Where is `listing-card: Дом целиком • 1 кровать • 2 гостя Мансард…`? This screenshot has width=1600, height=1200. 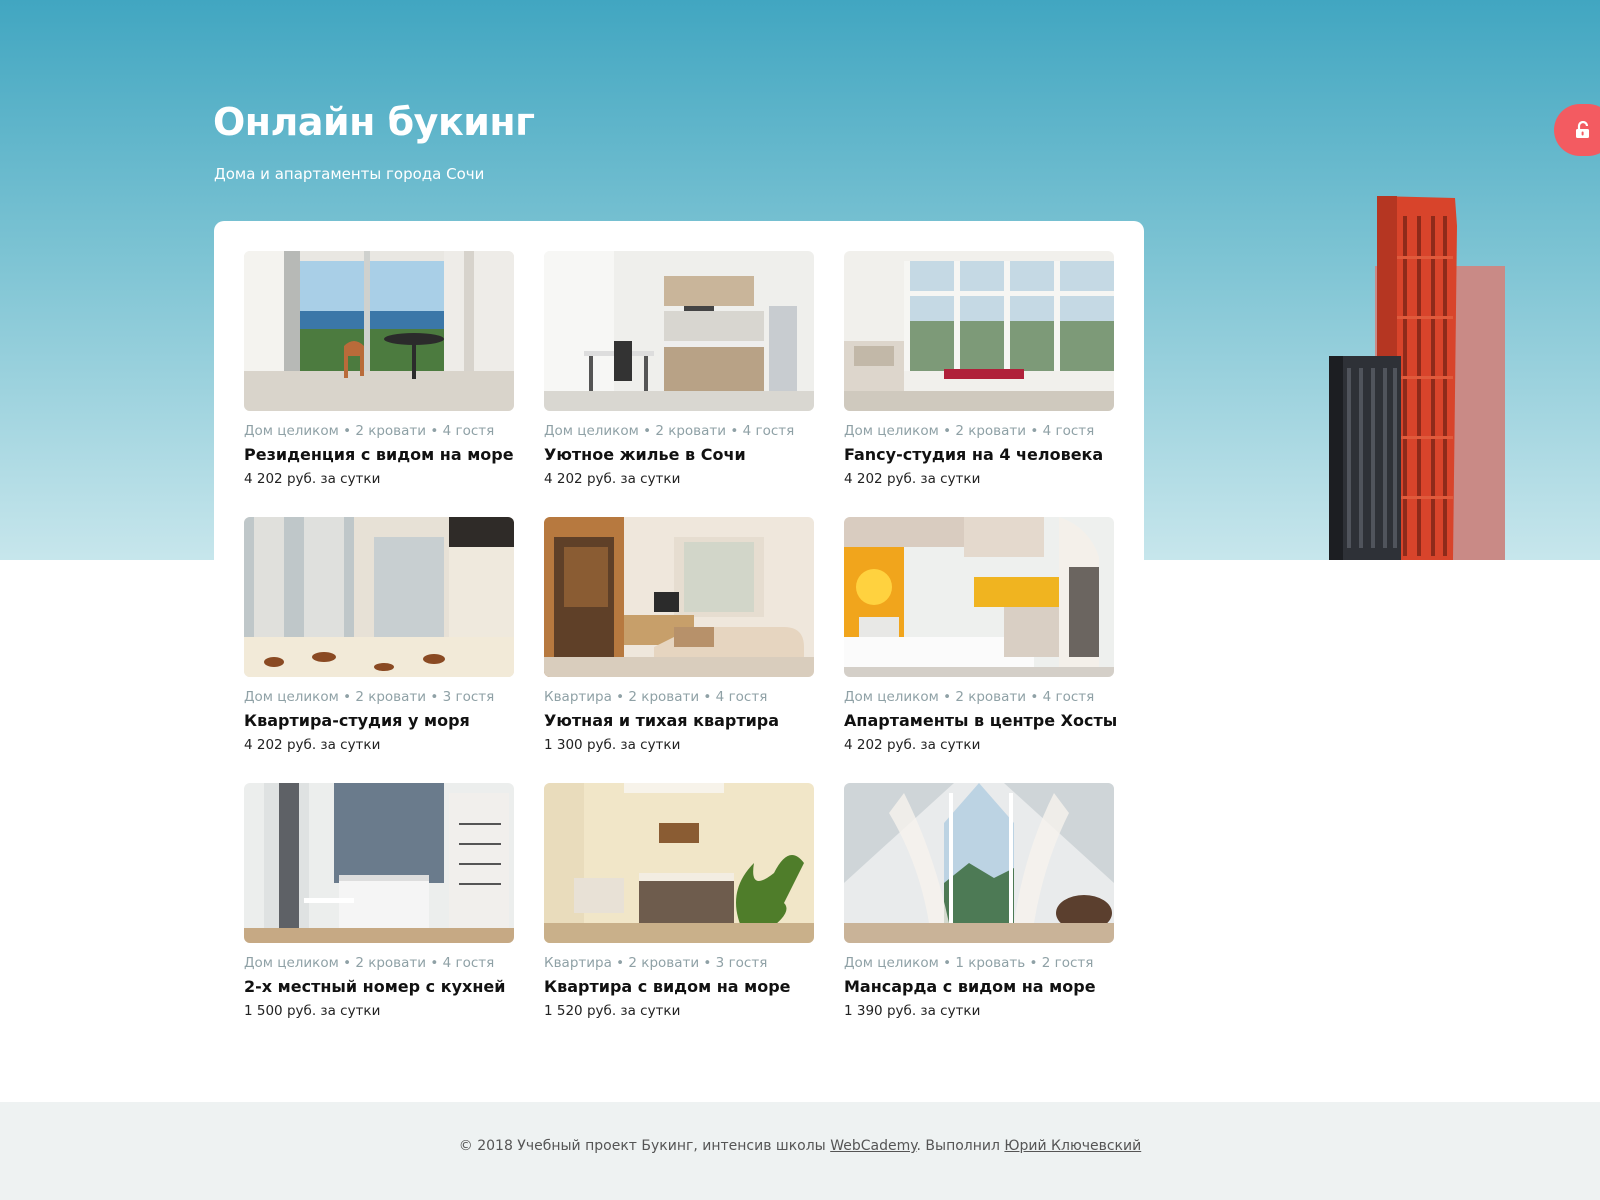 listing-card: Дом целиком • 1 кровать • 2 гостя Мансард… is located at coordinates (979, 902).